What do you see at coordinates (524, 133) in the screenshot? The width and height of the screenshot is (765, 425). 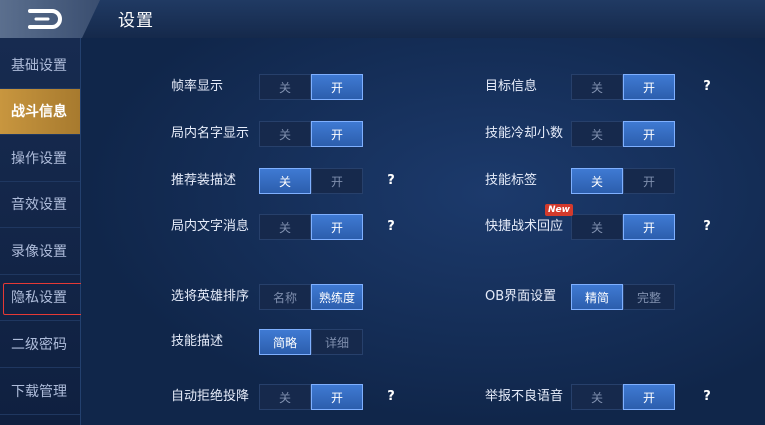 I see `right-setting-label-1: 技能冷却小数` at bounding box center [524, 133].